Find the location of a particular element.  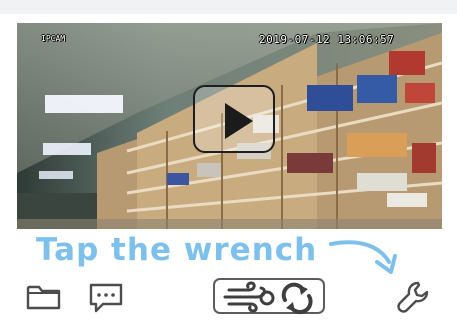

play-icon is located at coordinates (239, 121).